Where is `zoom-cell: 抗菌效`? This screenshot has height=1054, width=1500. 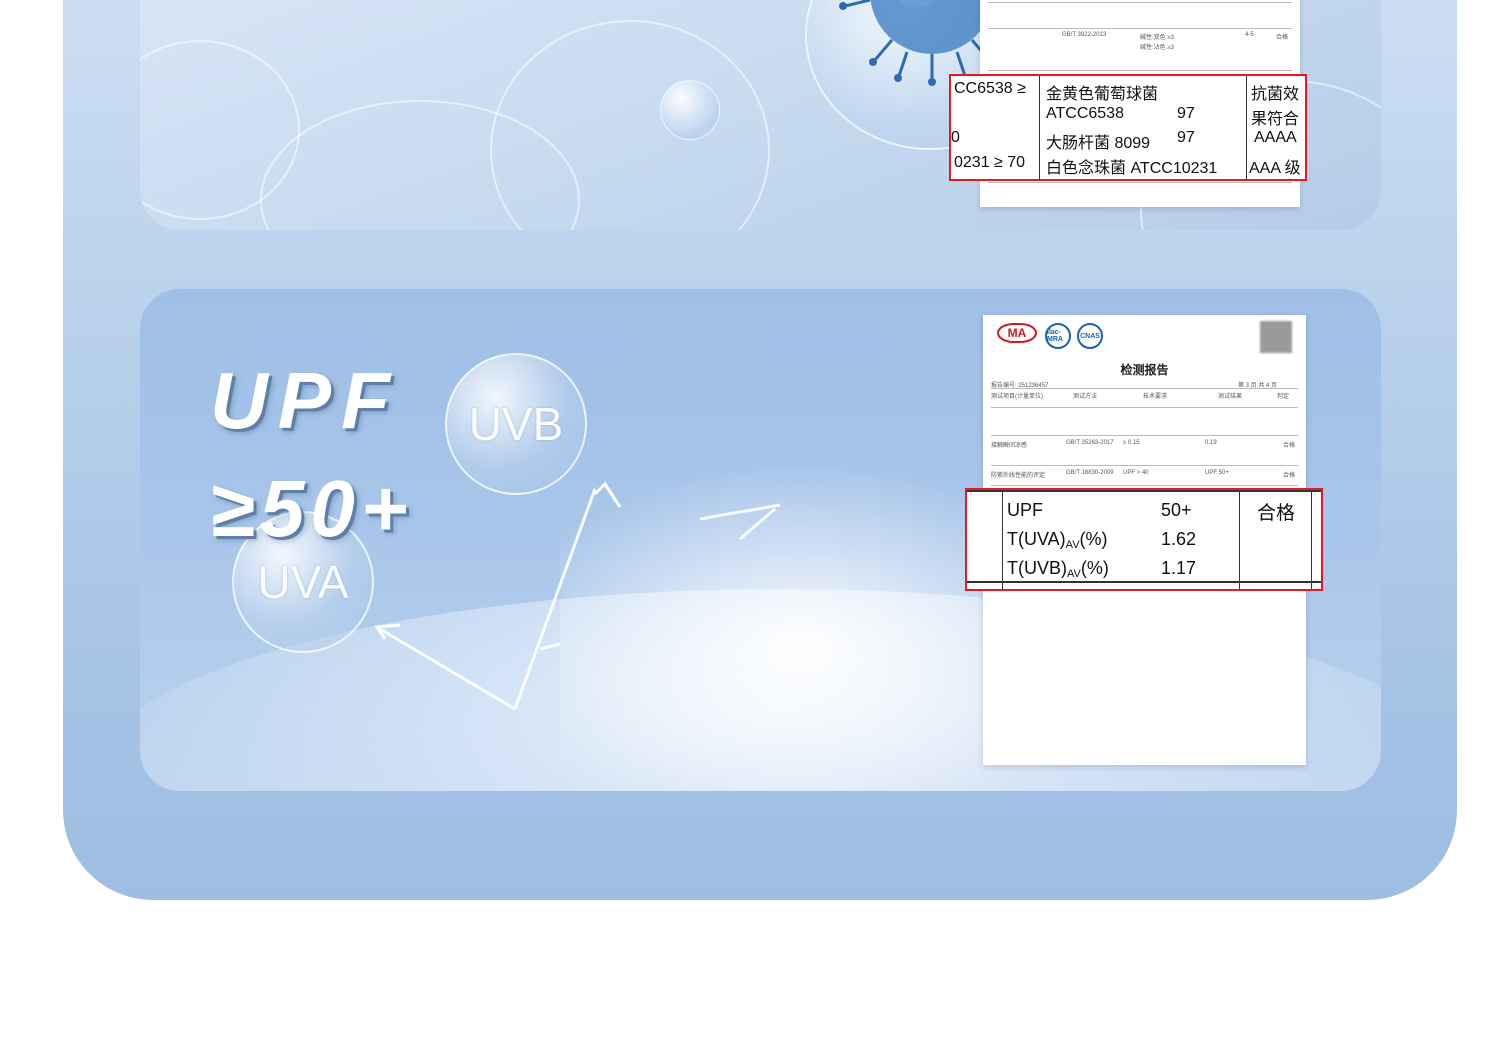 zoom-cell: 抗菌效 is located at coordinates (1275, 94).